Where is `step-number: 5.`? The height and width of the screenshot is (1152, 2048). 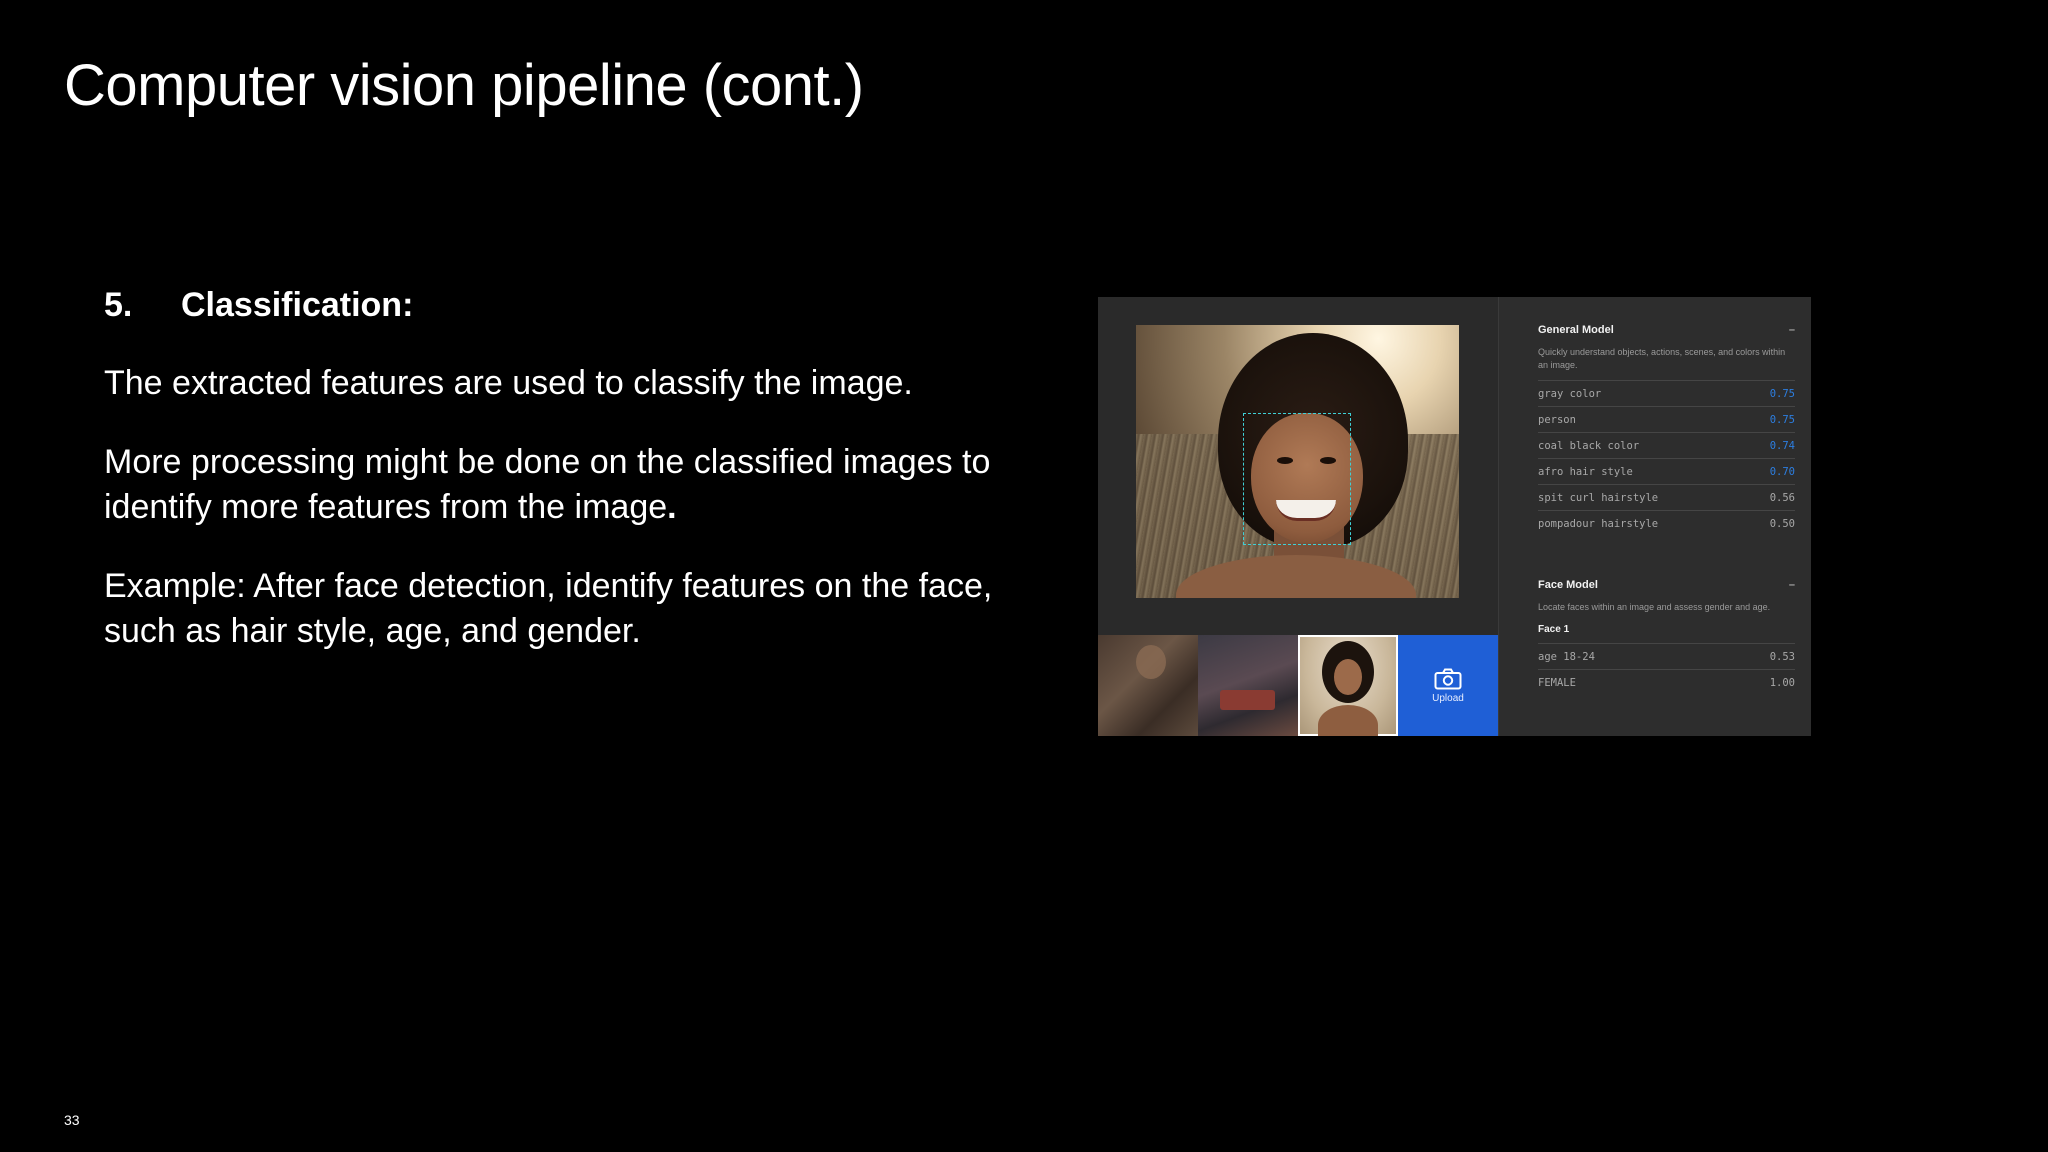 step-number: 5. is located at coordinates (118, 305).